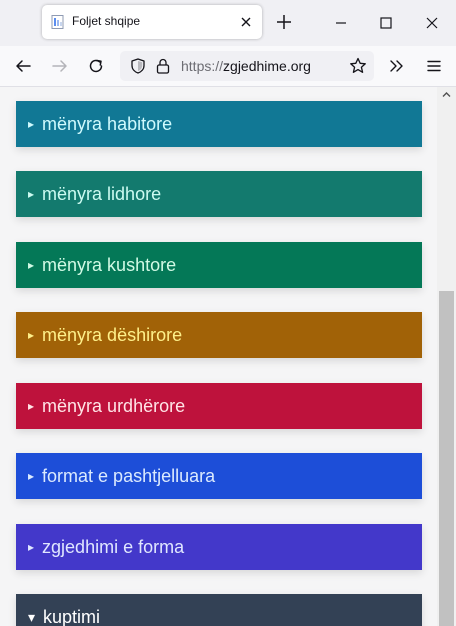  I want to click on bookmark-star-icon, so click(358, 66).